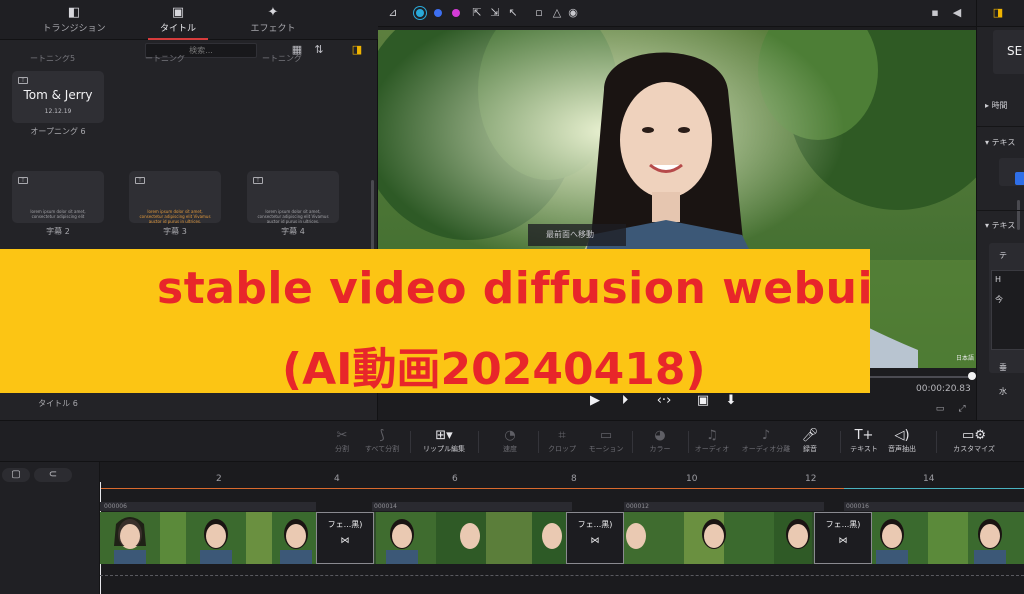 Image resolution: width=1024 pixels, height=594 pixels. I want to click on select-tool-icon: ⇱, so click(477, 13).